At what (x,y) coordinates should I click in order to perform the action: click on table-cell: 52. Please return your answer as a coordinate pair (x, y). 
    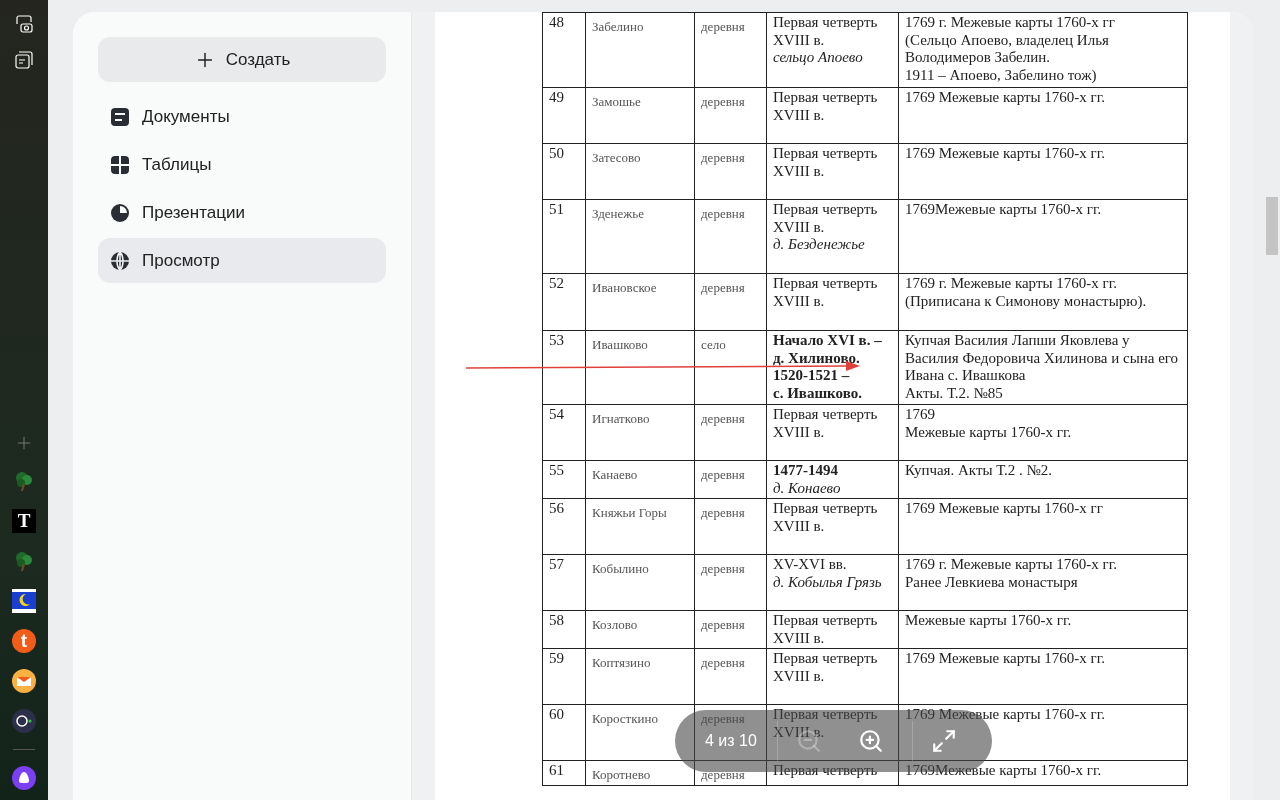
    Looking at the image, I should click on (564, 302).